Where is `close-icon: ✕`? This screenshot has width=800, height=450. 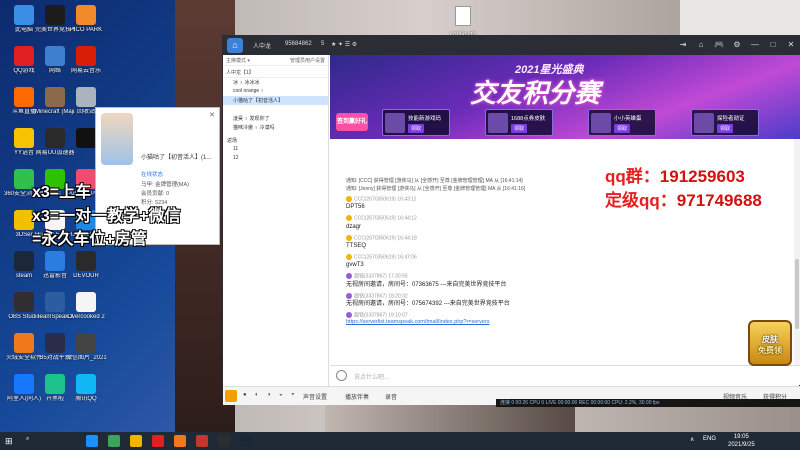 close-icon: ✕ is located at coordinates (212, 115).